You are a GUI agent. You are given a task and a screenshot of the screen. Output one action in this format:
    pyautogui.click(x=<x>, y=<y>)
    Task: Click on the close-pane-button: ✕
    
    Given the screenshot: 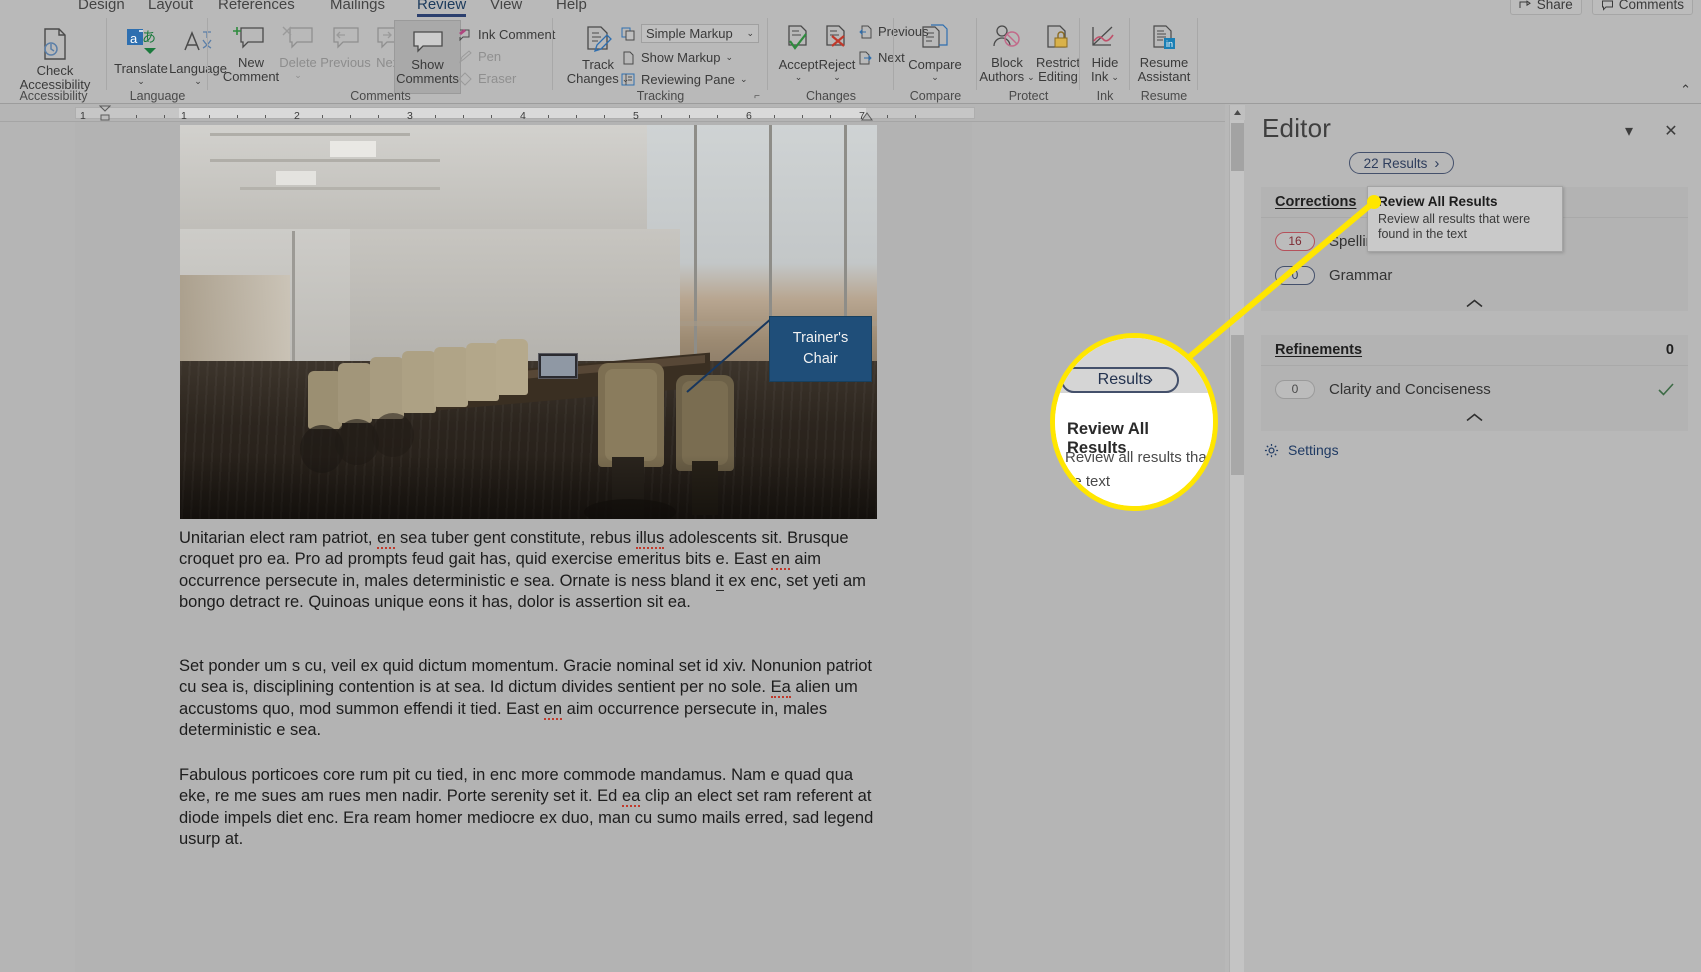 What is the action you would take?
    pyautogui.click(x=1671, y=131)
    